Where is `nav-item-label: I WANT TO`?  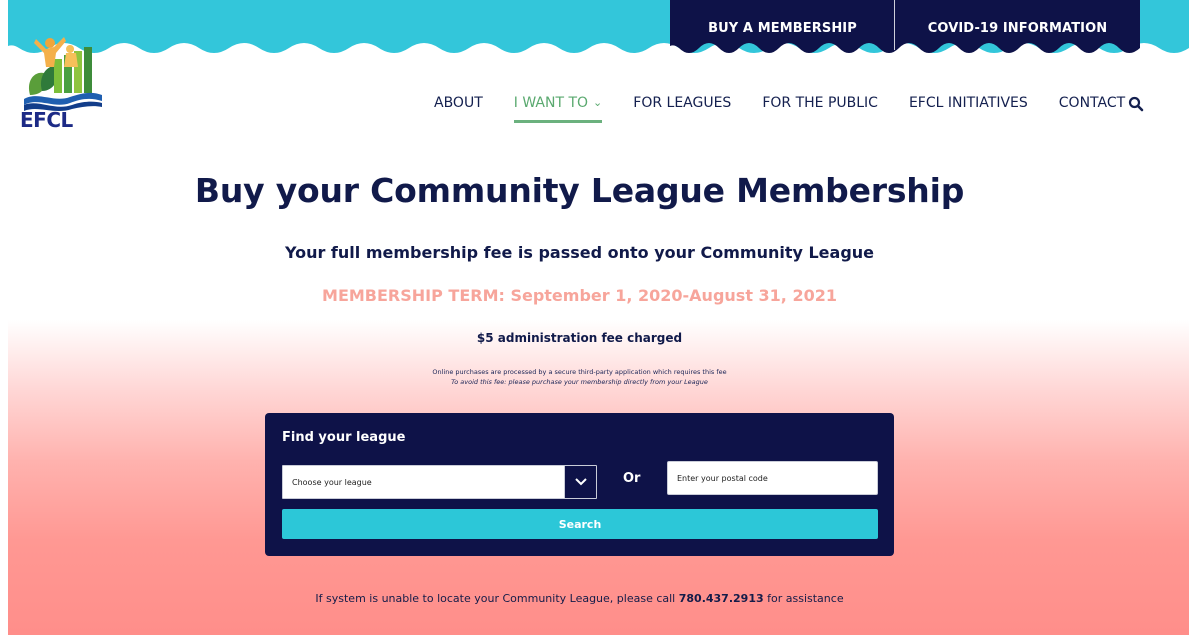 nav-item-label: I WANT TO is located at coordinates (551, 103).